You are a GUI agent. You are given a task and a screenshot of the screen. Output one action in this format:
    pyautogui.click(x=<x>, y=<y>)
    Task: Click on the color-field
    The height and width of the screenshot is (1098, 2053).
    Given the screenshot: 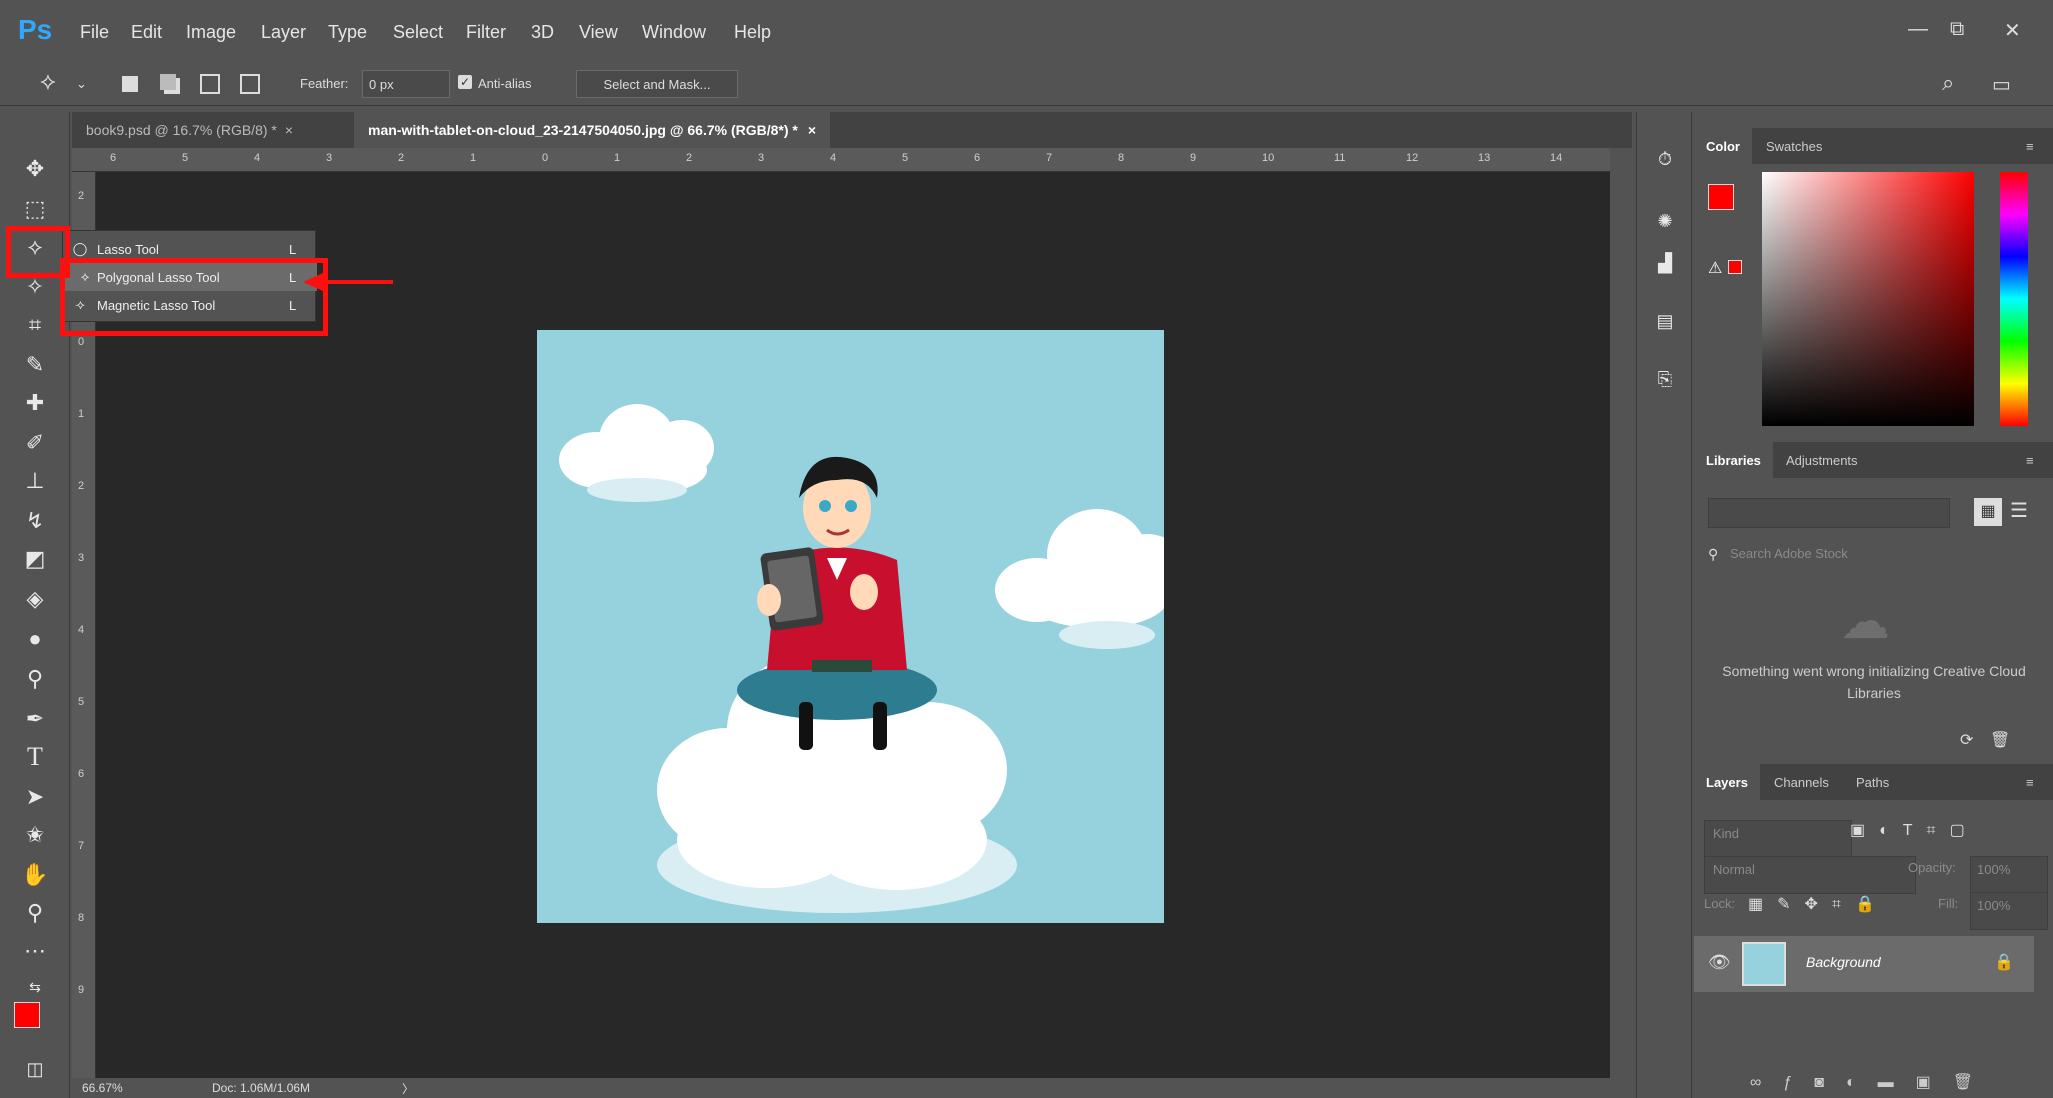 What is the action you would take?
    pyautogui.click(x=1868, y=299)
    